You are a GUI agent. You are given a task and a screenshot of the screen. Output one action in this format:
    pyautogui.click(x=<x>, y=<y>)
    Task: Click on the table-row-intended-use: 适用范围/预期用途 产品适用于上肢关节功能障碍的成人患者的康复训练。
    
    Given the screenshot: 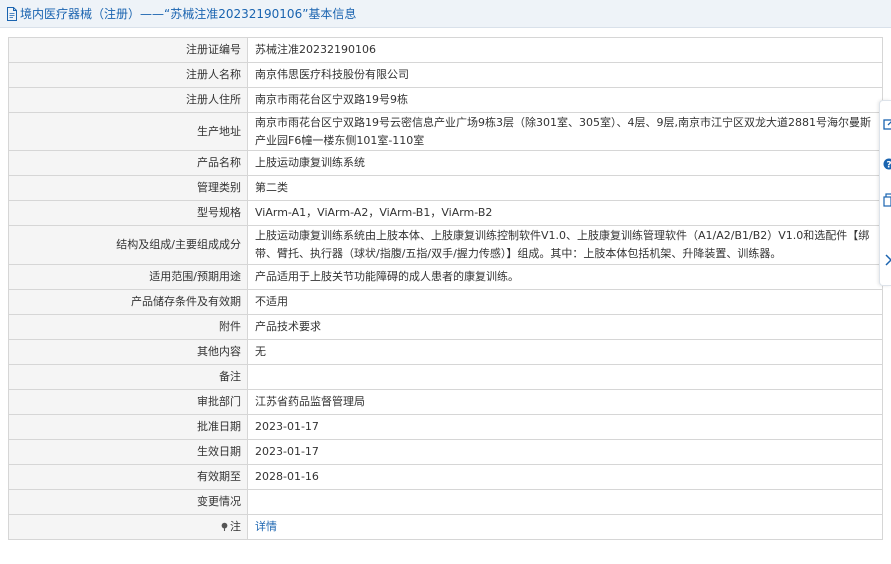 What is the action you would take?
    pyautogui.click(x=445, y=277)
    